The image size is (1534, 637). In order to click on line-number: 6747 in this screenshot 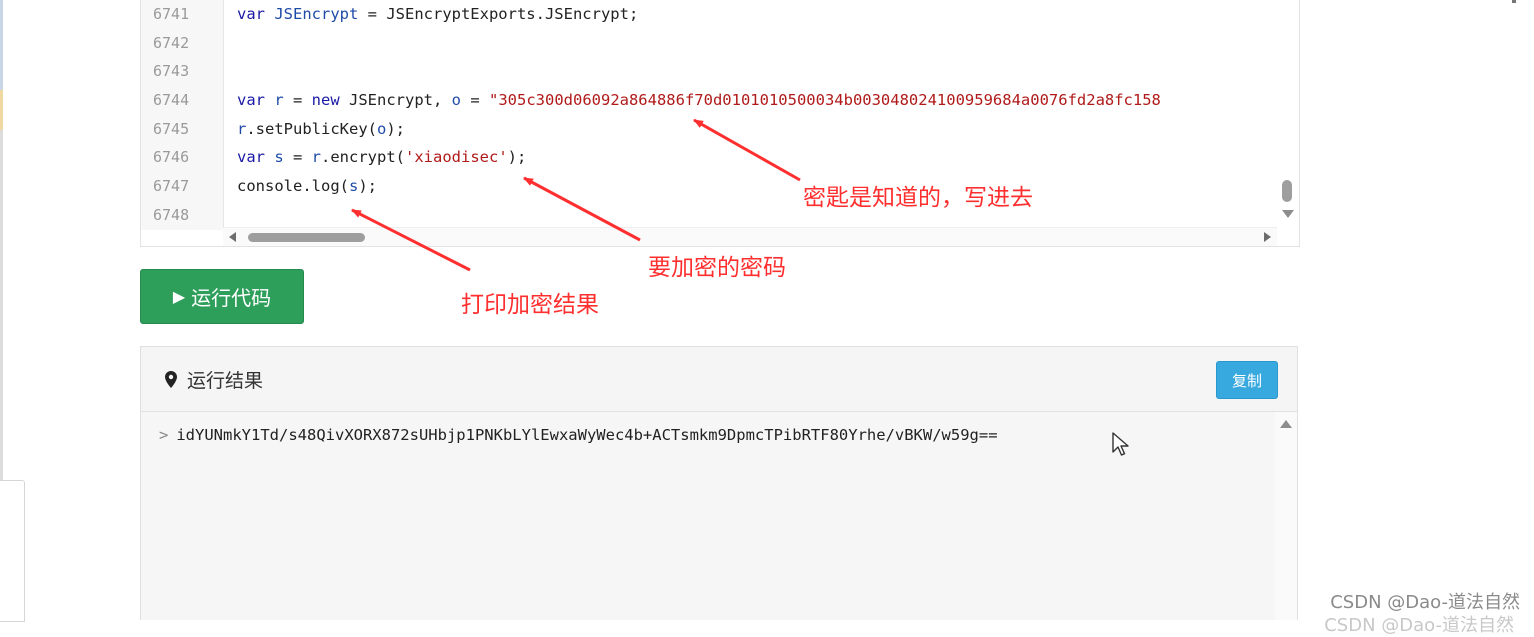, I will do `click(171, 186)`.